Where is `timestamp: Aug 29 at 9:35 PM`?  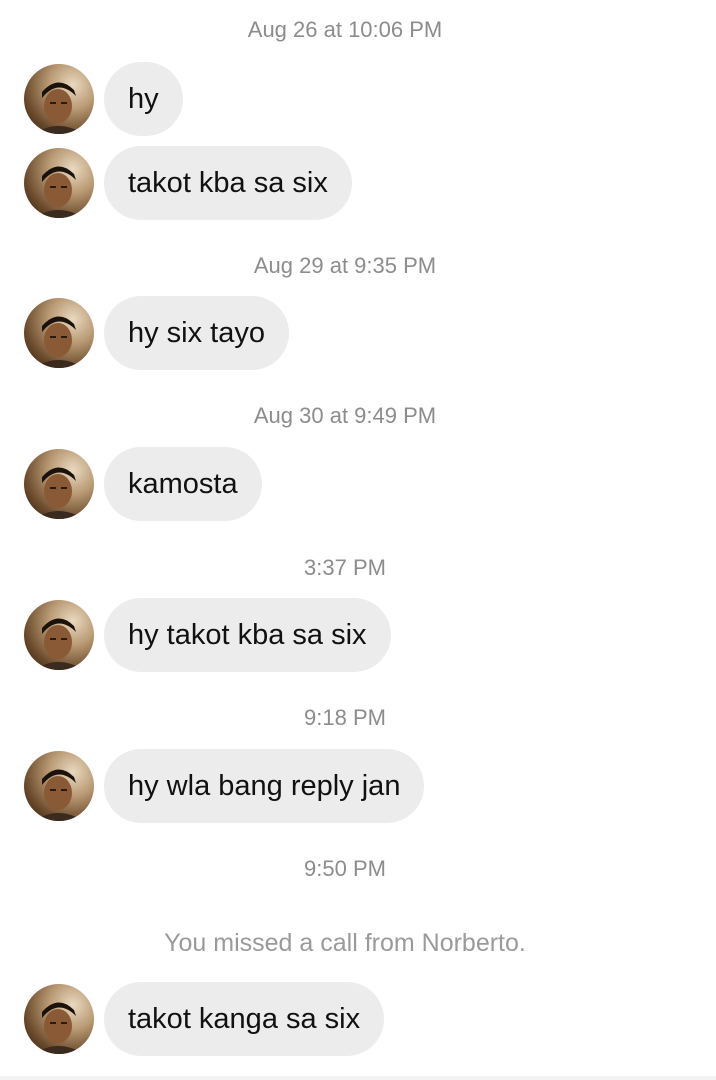 timestamp: Aug 29 at 9:35 PM is located at coordinates (345, 265).